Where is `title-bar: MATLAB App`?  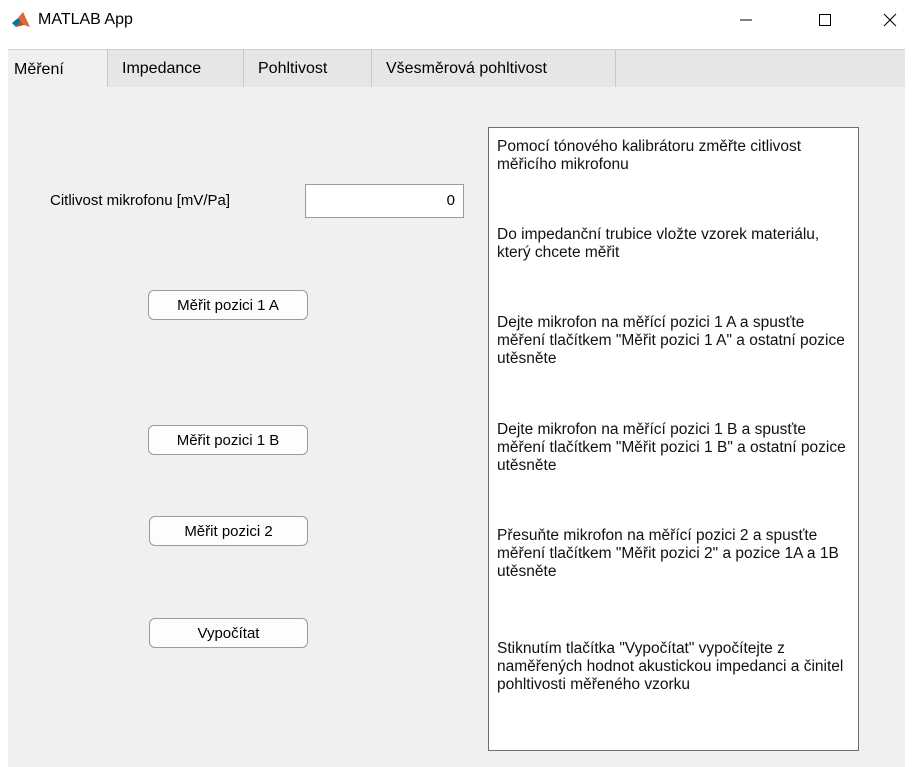 title-bar: MATLAB App is located at coordinates (456, 20).